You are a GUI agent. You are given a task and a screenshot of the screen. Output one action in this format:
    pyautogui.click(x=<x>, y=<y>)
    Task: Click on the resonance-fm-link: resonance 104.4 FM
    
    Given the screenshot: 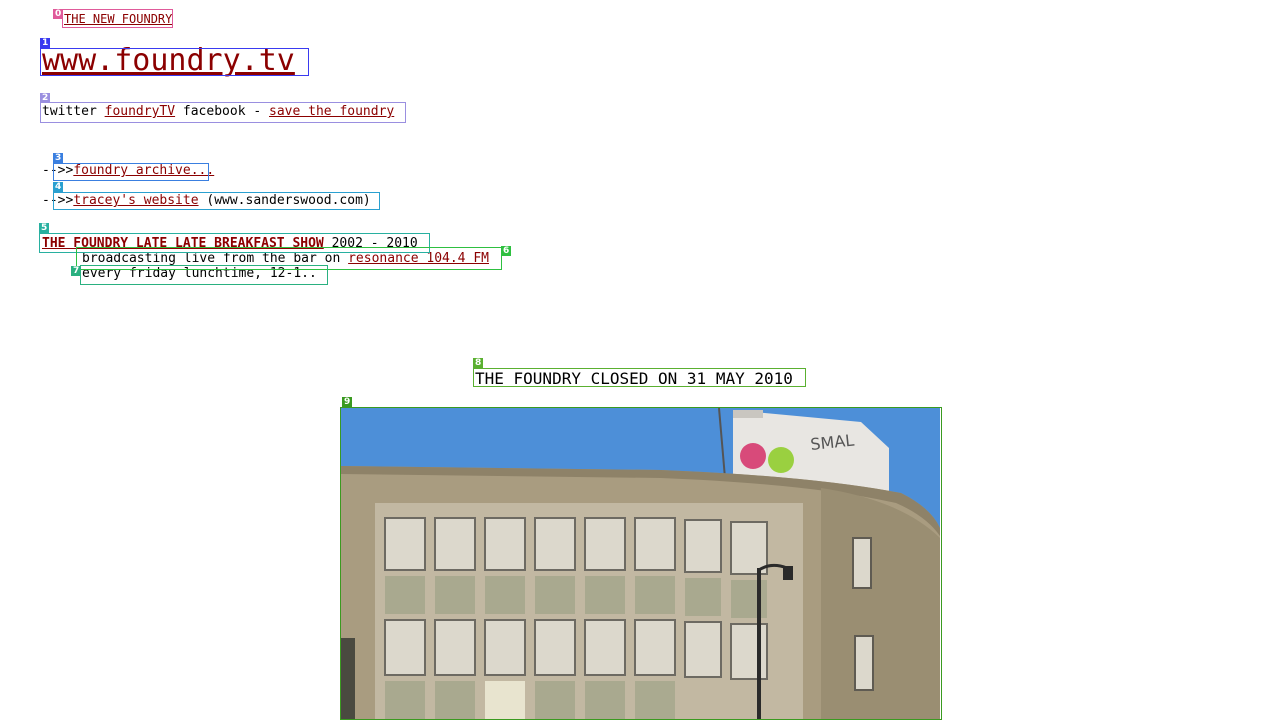 What is the action you would take?
    pyautogui.click(x=418, y=258)
    